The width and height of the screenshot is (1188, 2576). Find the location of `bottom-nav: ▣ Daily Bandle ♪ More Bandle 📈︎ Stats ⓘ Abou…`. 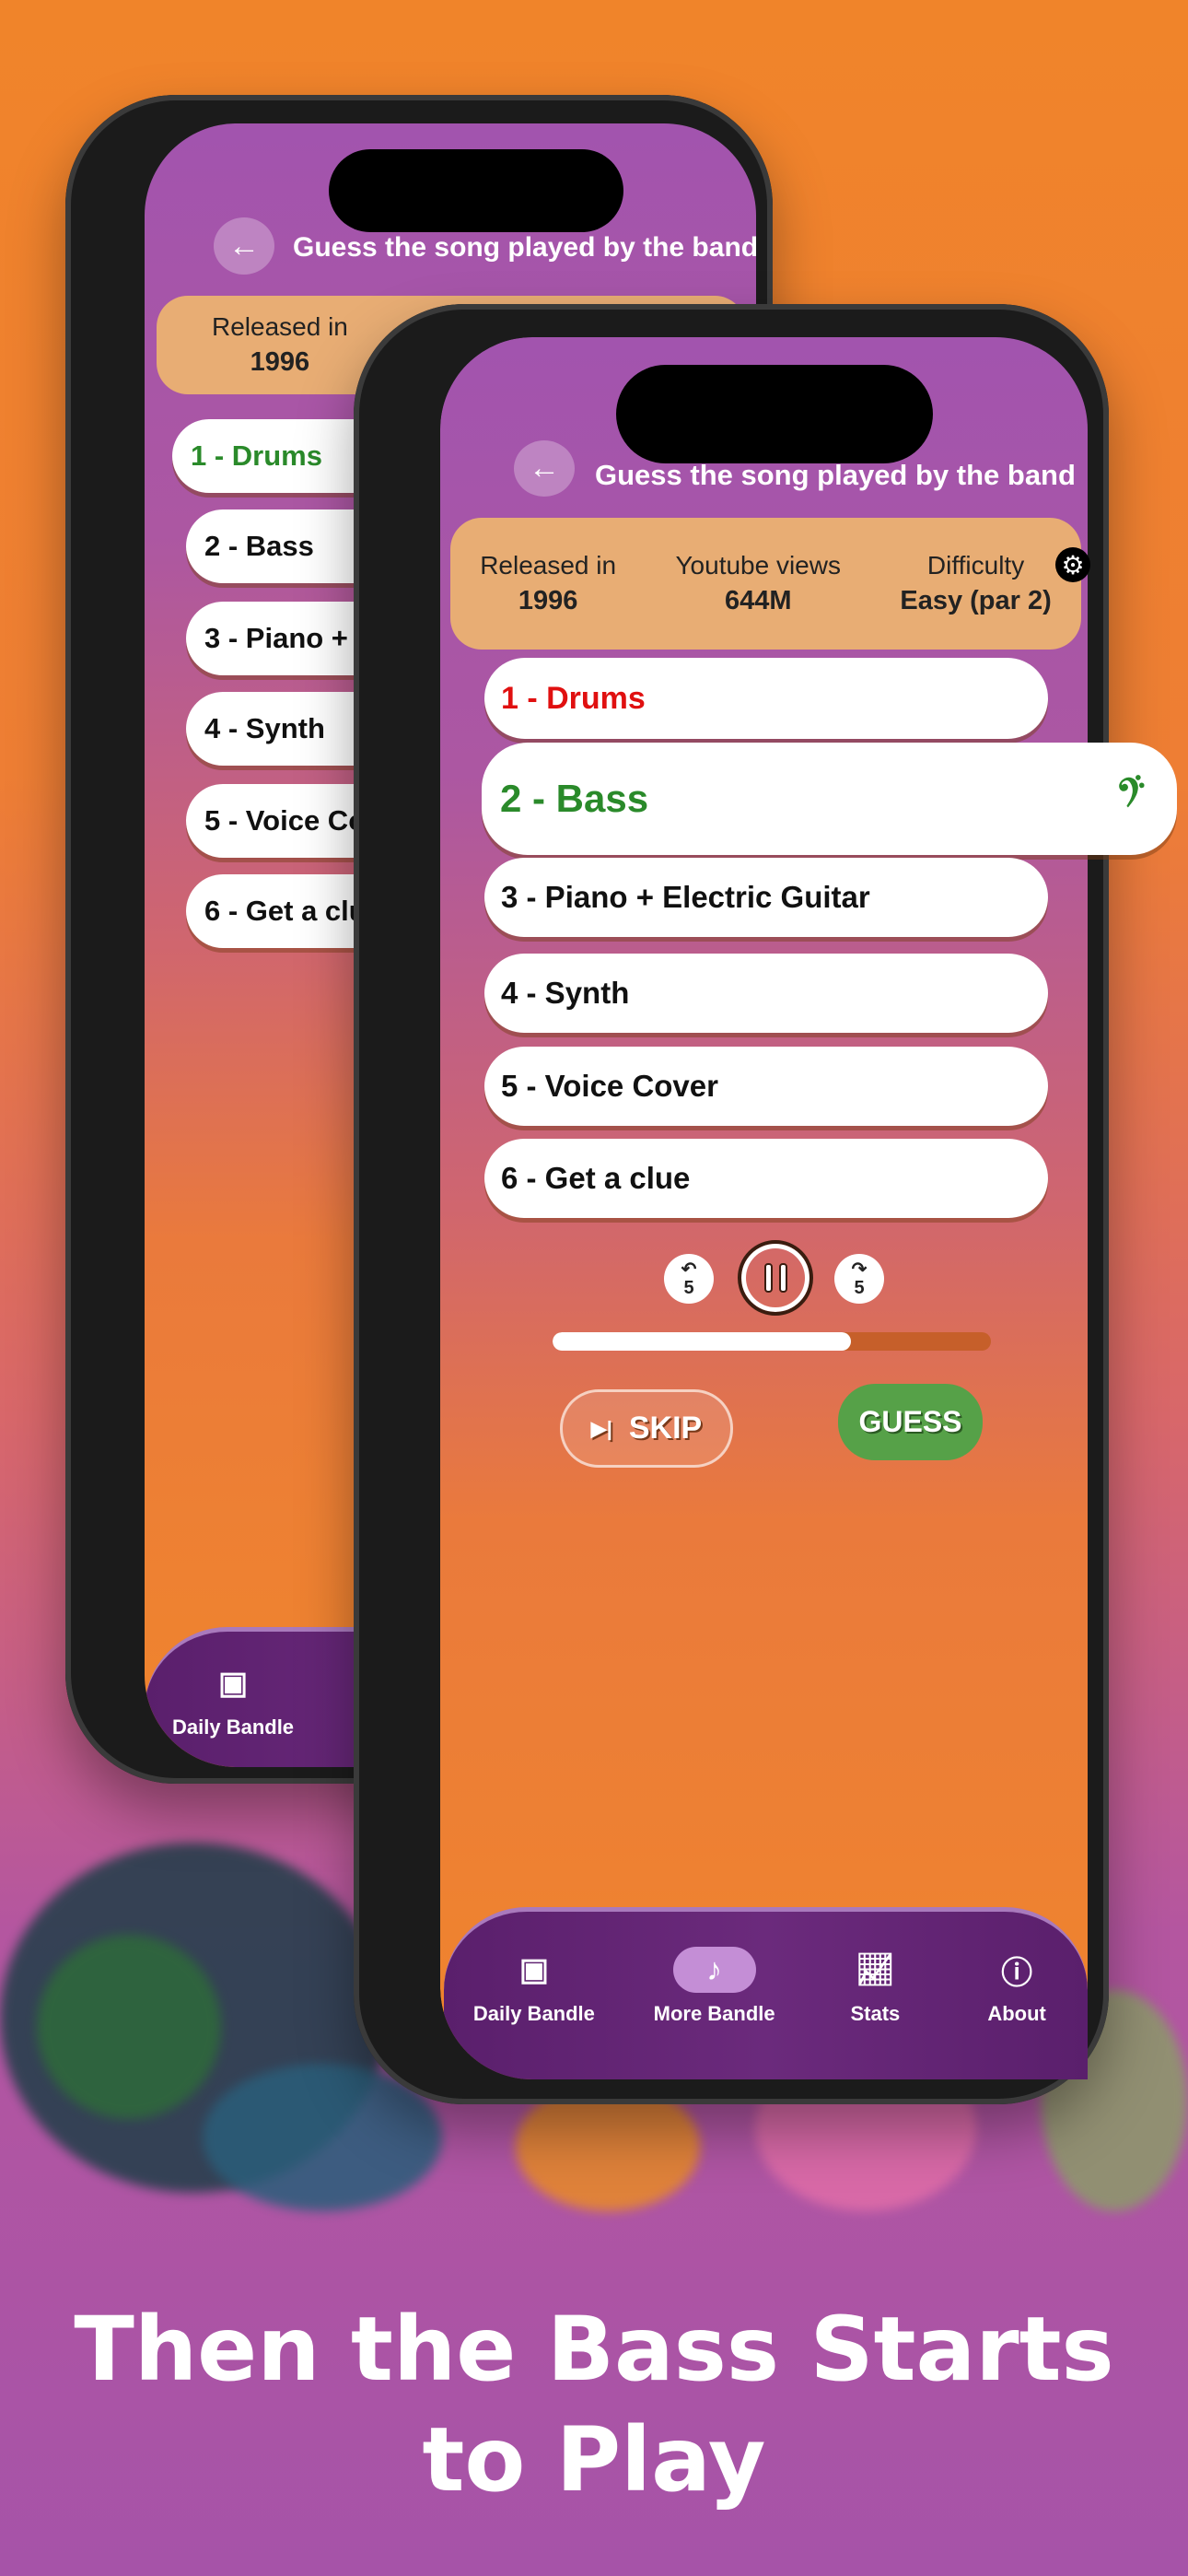

bottom-nav: ▣ Daily Bandle ♪ More Bandle 📈︎ Stats ⓘ Abou… is located at coordinates (766, 1993).